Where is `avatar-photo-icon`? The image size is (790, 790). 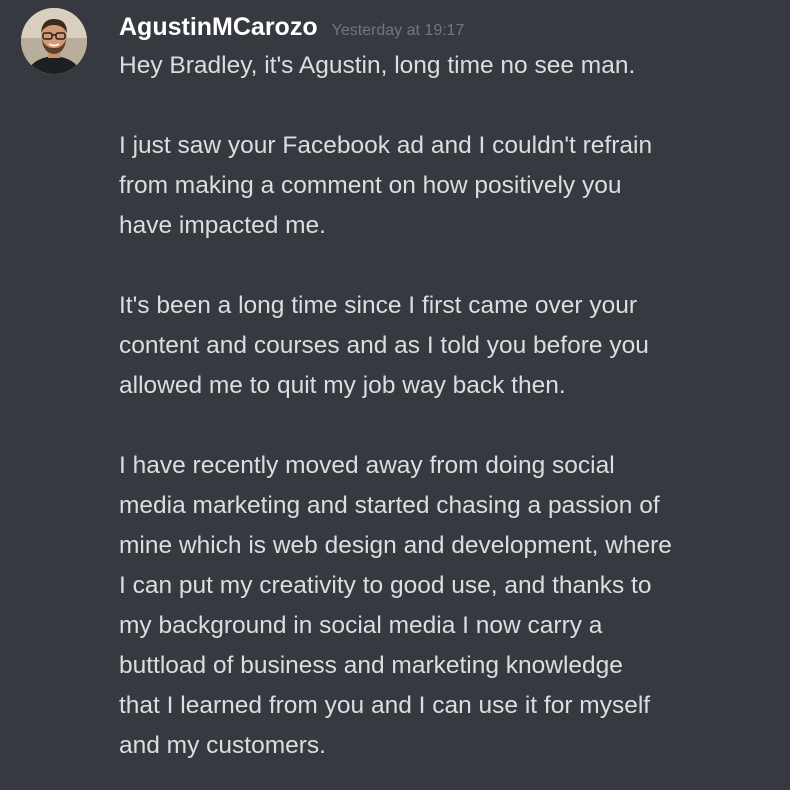 avatar-photo-icon is located at coordinates (54, 41).